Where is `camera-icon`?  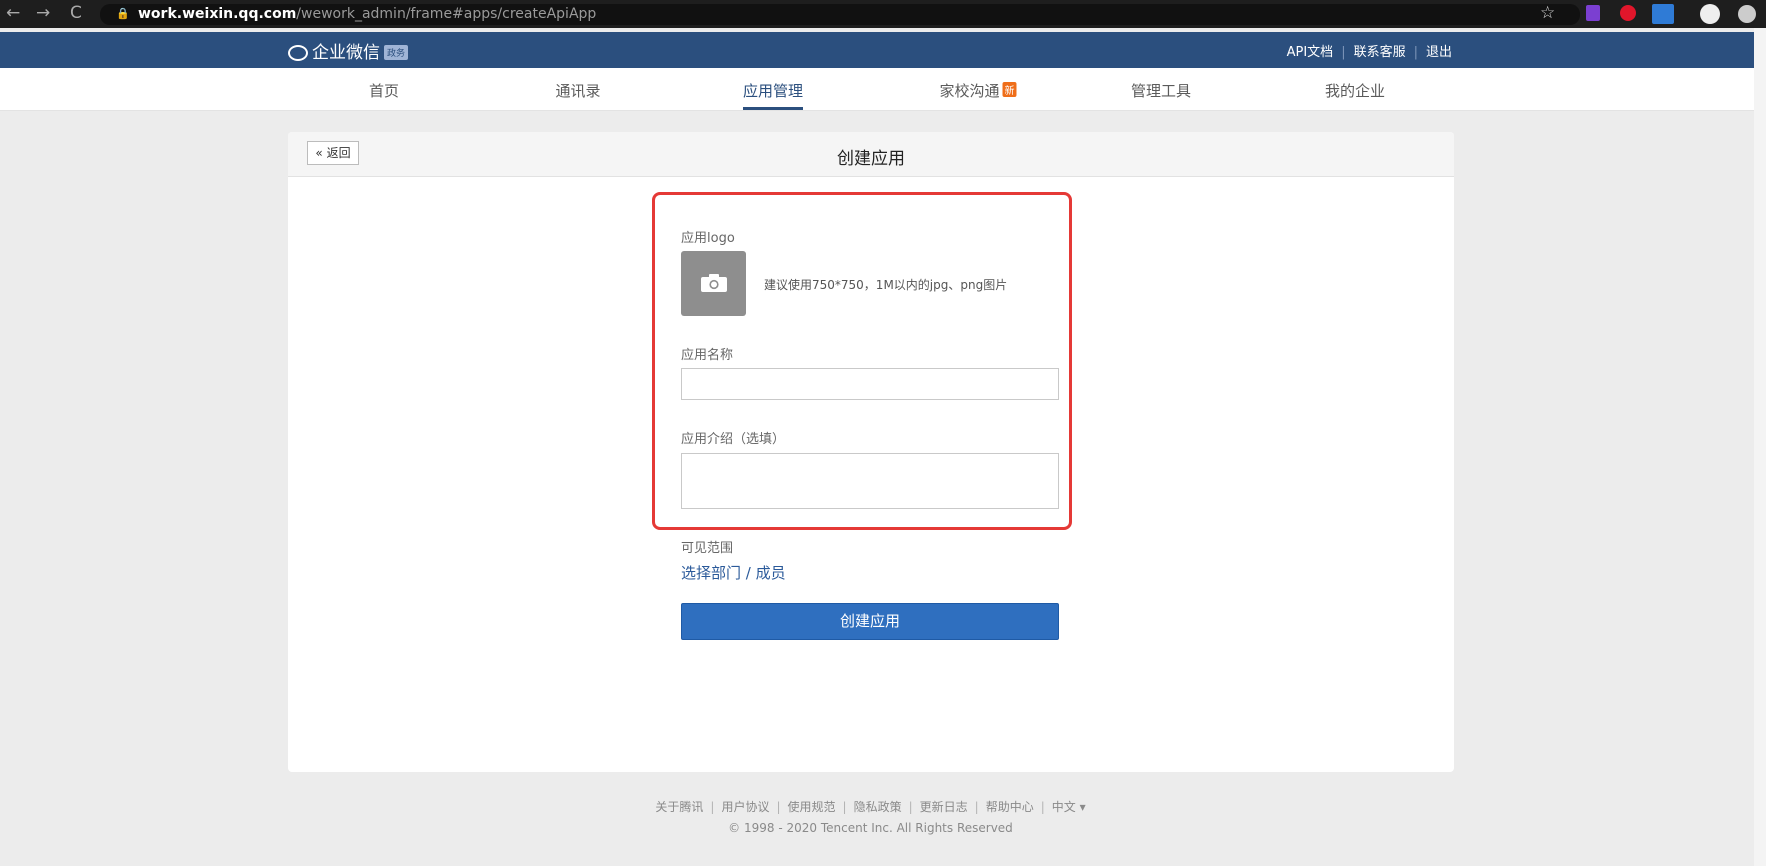 camera-icon is located at coordinates (714, 283).